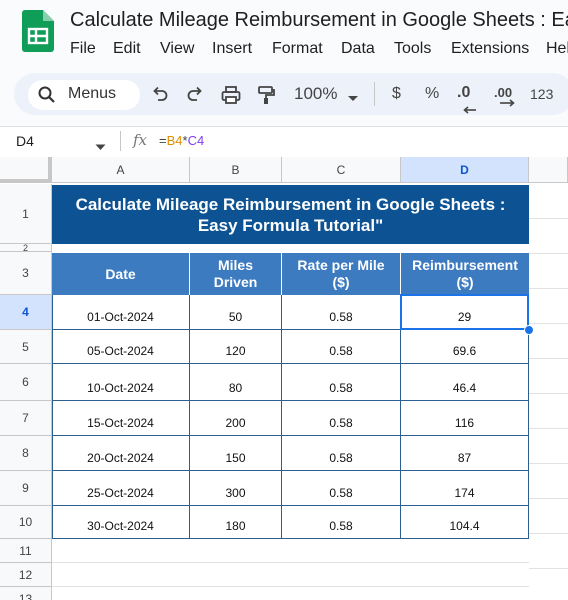  Describe the element at coordinates (236, 418) in the screenshot. I see `cell-miles-row-7: 200` at that location.